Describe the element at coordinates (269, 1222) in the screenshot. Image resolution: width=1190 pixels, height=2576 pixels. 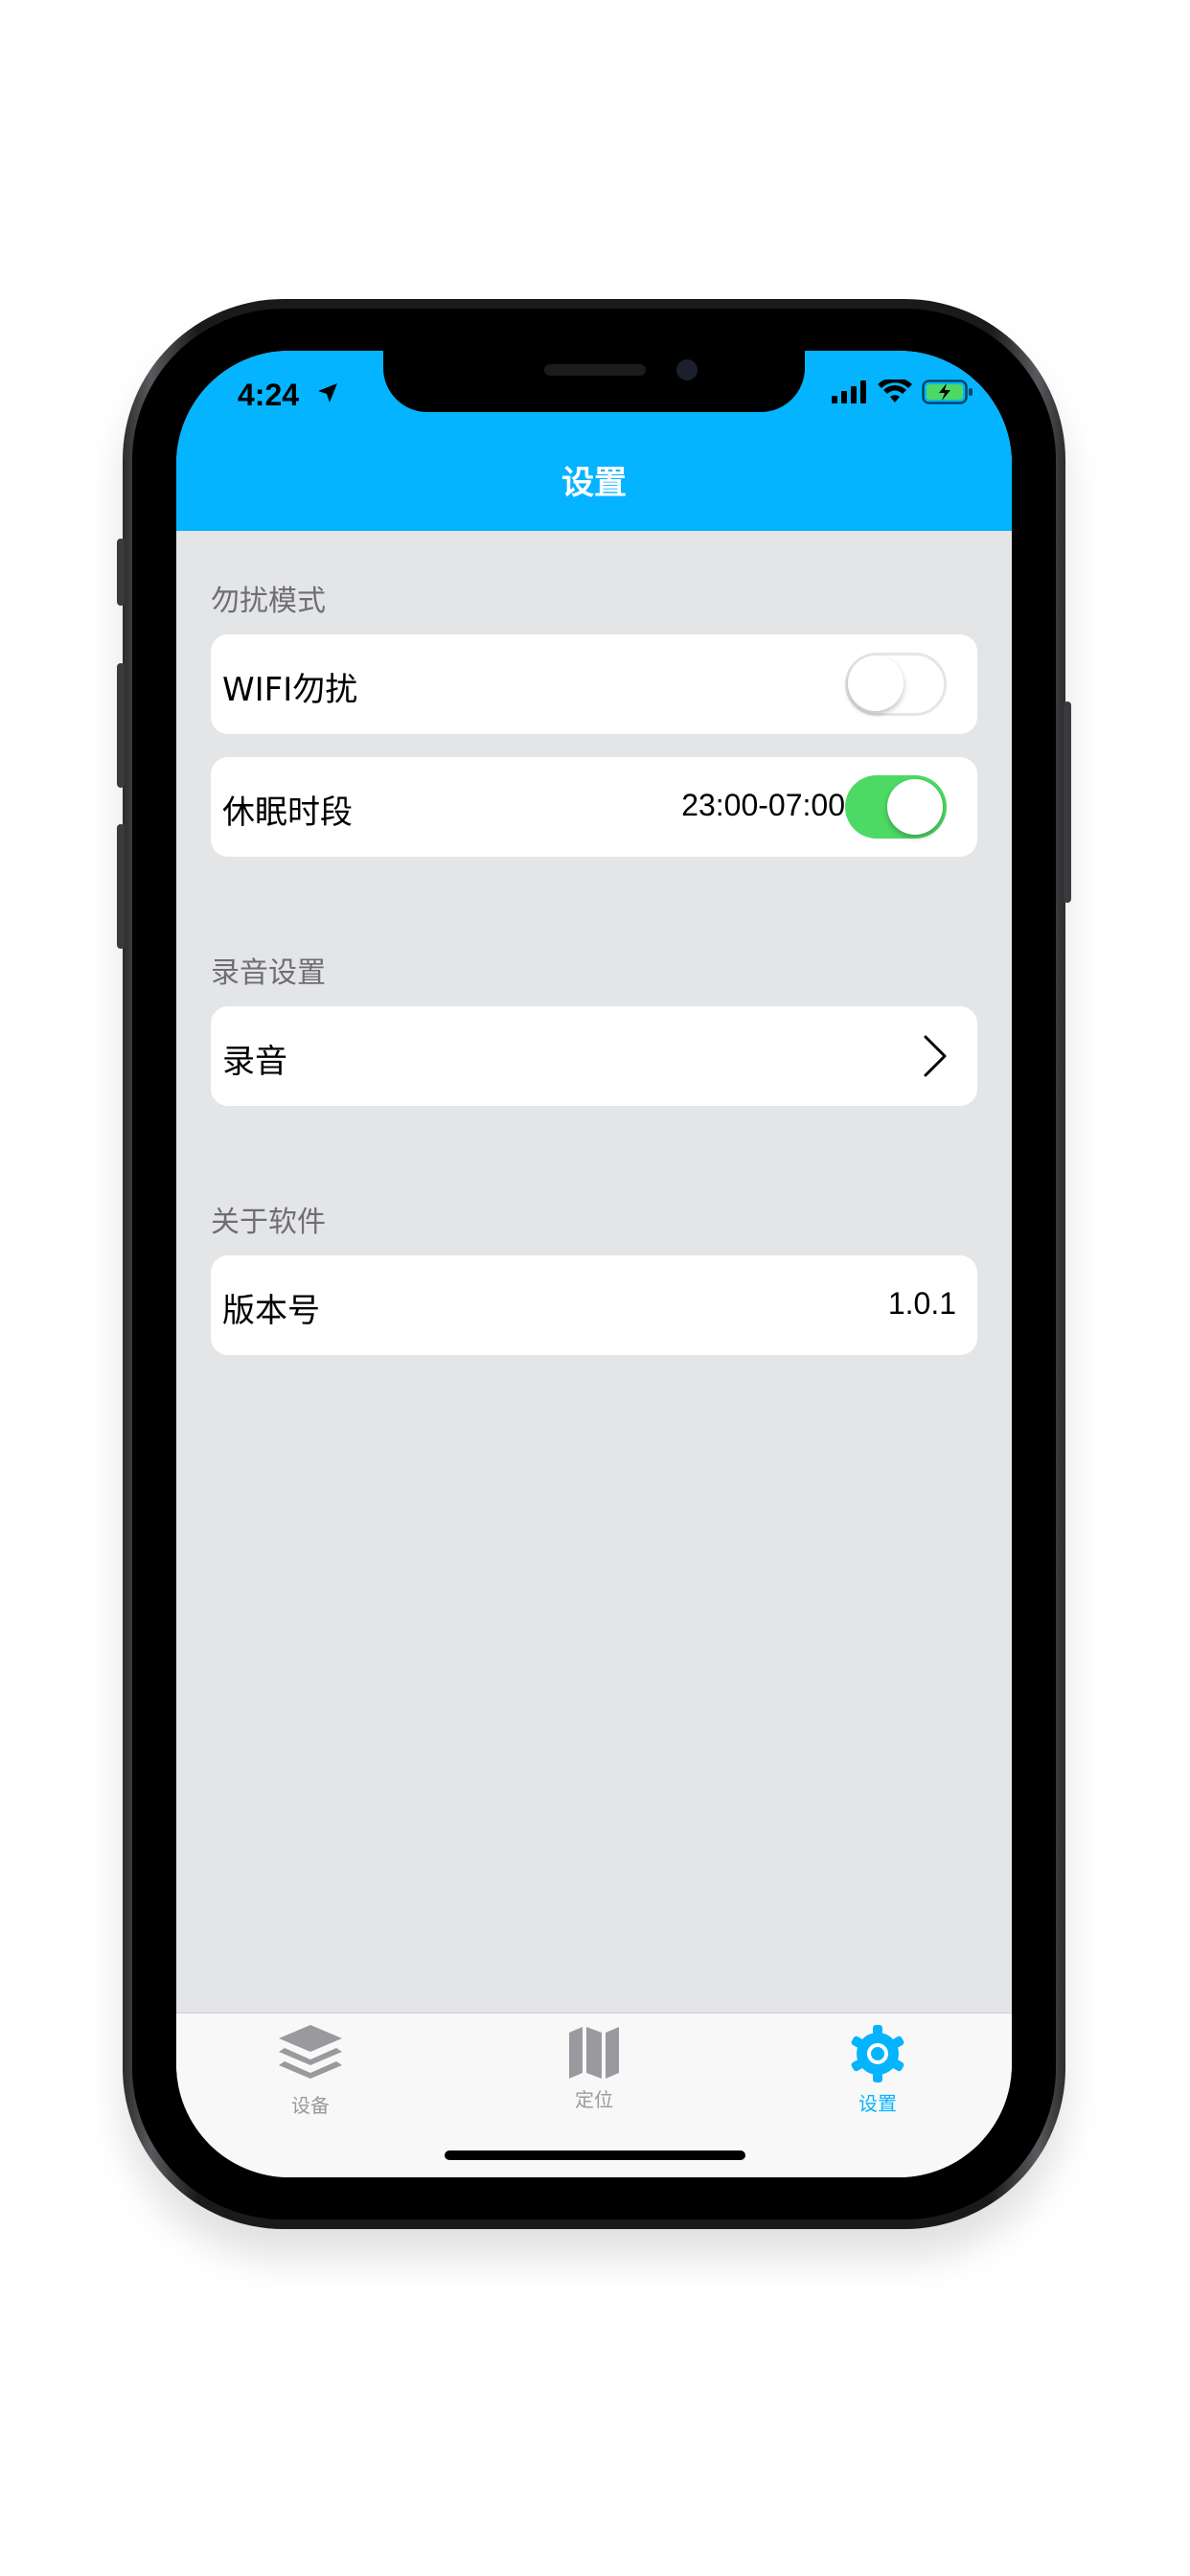
I see `section-title-about: 关于软件` at that location.